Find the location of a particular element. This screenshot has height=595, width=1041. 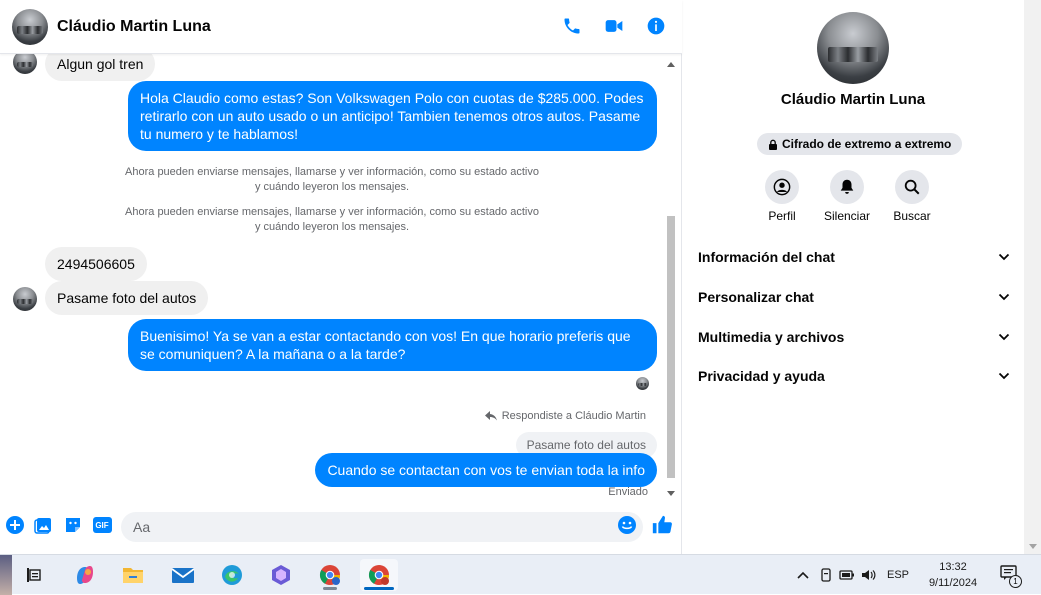

scroll-up-arrow is located at coordinates (671, 64).